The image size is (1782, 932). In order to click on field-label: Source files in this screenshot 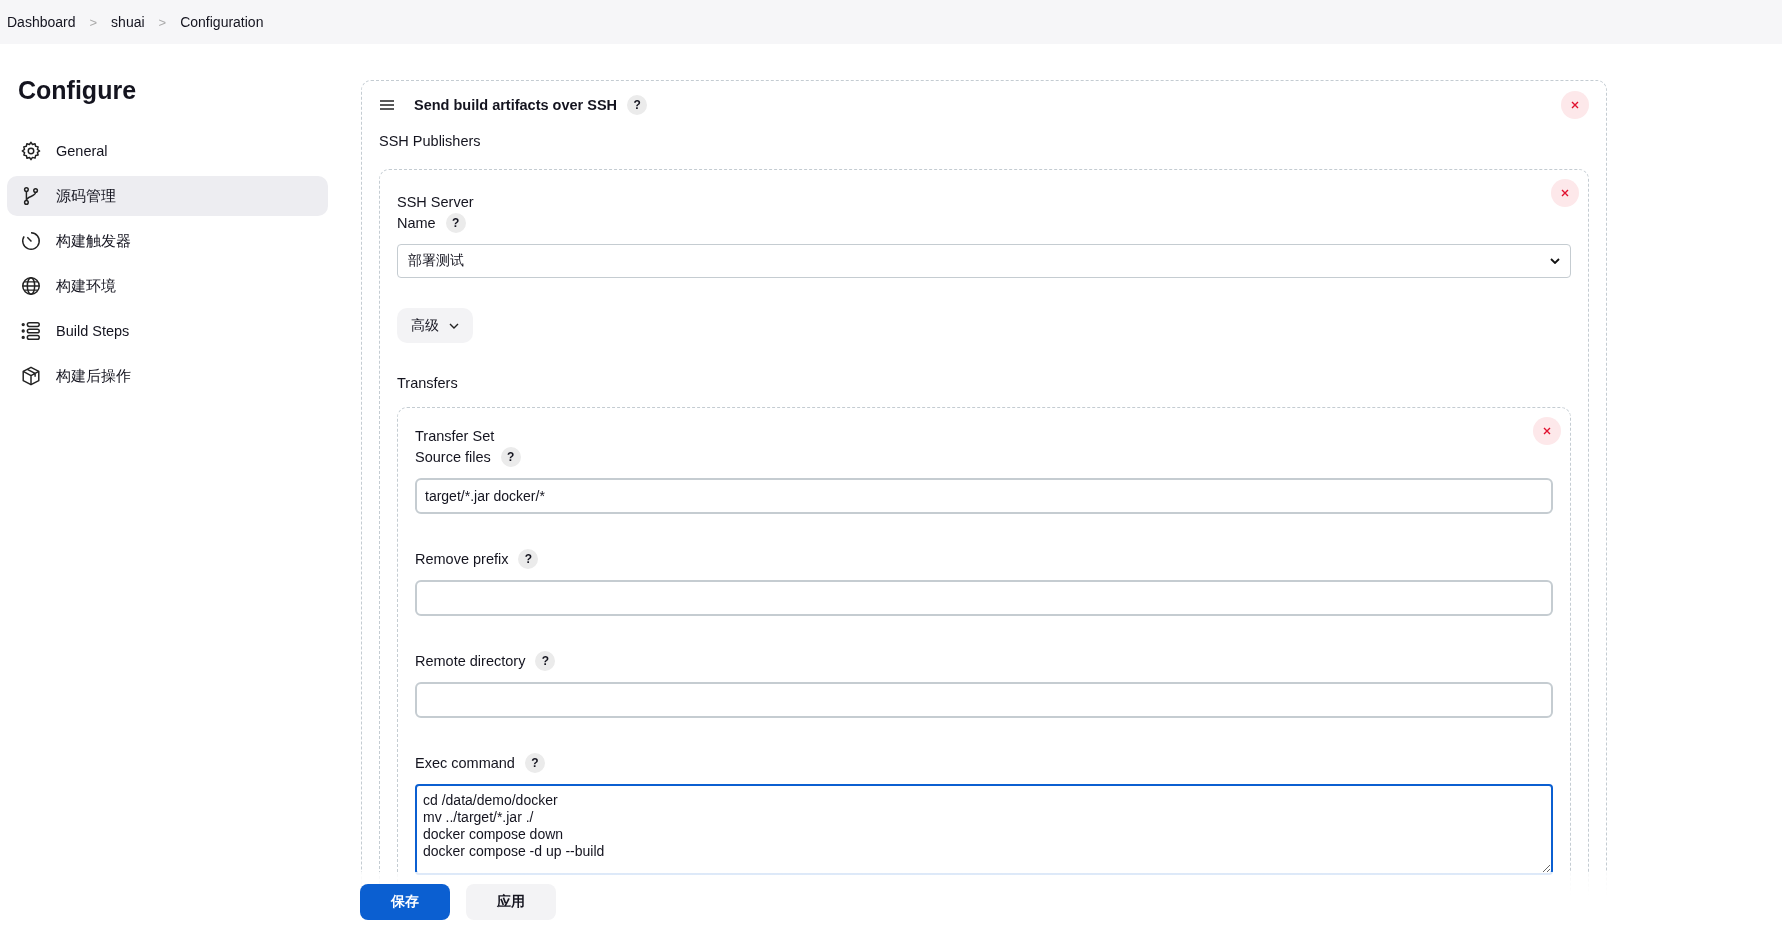, I will do `click(453, 457)`.